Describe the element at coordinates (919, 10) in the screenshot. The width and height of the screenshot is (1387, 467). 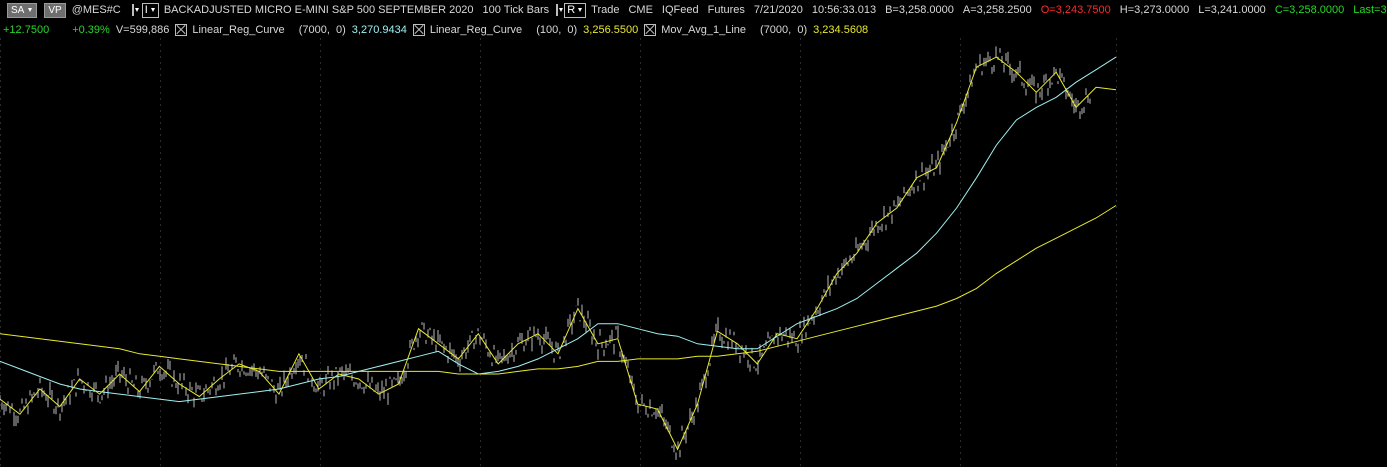
I see `bid-label: B=3,258.0000` at that location.